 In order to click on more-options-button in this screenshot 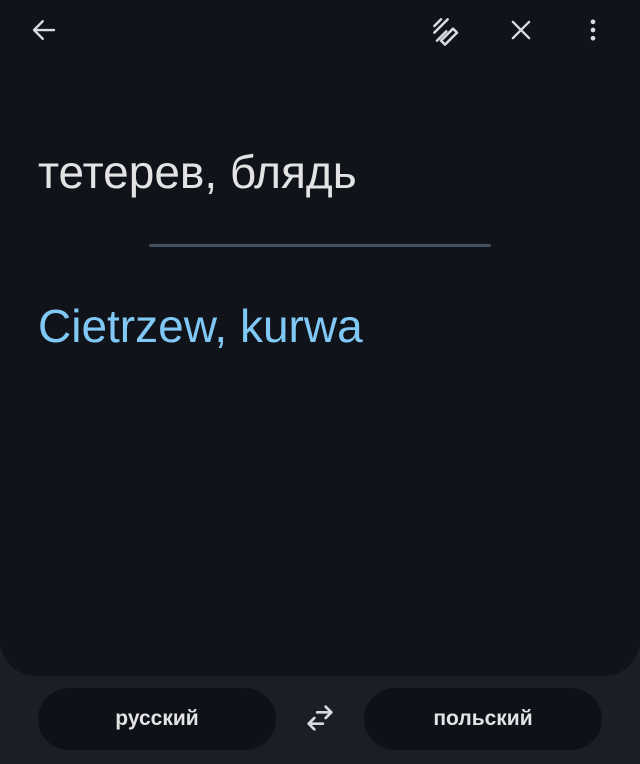, I will do `click(593, 30)`.